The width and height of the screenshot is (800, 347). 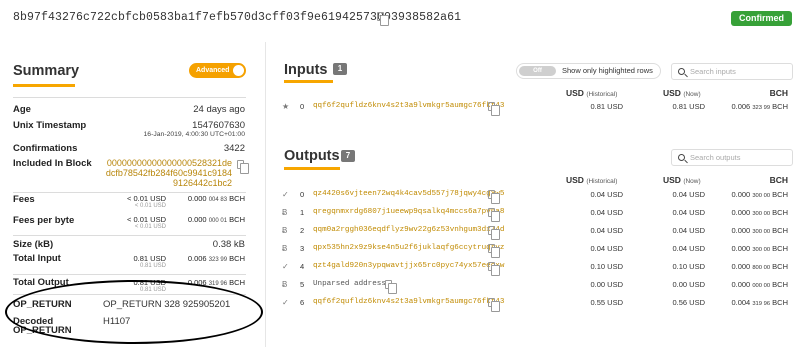 What do you see at coordinates (152, 266) in the screenshot?
I see `total-input-usd-historical: 0.81 USD` at bounding box center [152, 266].